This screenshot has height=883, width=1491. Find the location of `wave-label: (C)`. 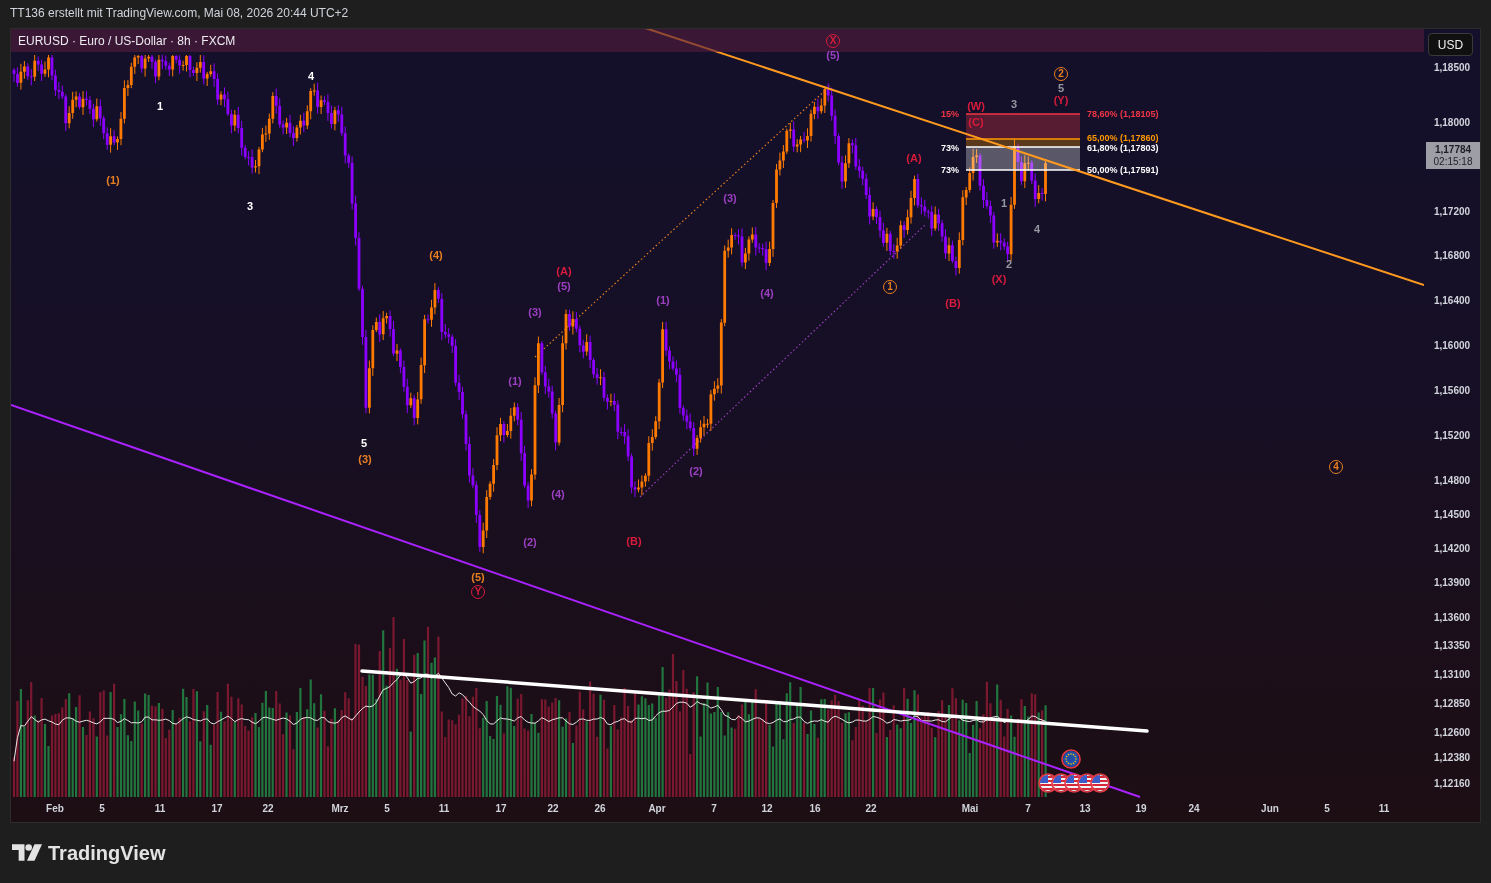

wave-label: (C) is located at coordinates (976, 122).